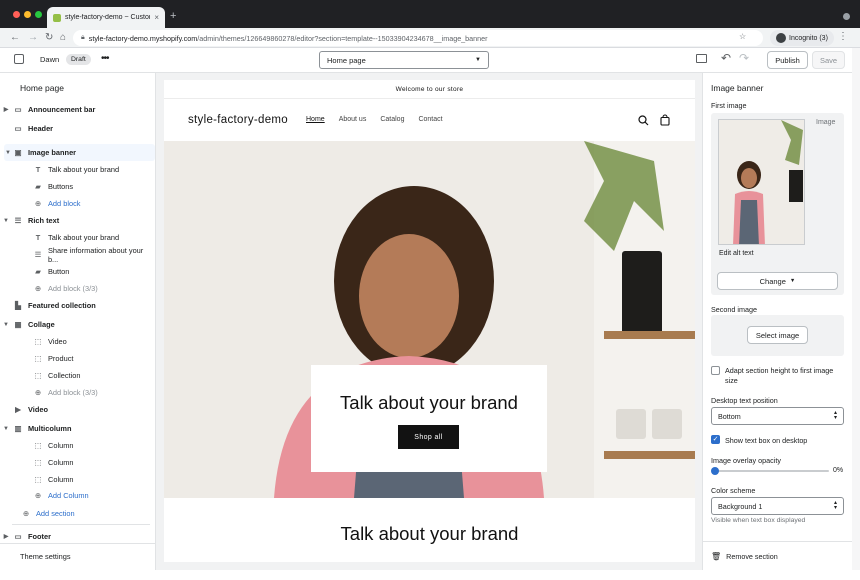 The height and width of the screenshot is (580, 860). What do you see at coordinates (744, 556) in the screenshot?
I see `remove-section-button: 🗑︎ Remove section` at bounding box center [744, 556].